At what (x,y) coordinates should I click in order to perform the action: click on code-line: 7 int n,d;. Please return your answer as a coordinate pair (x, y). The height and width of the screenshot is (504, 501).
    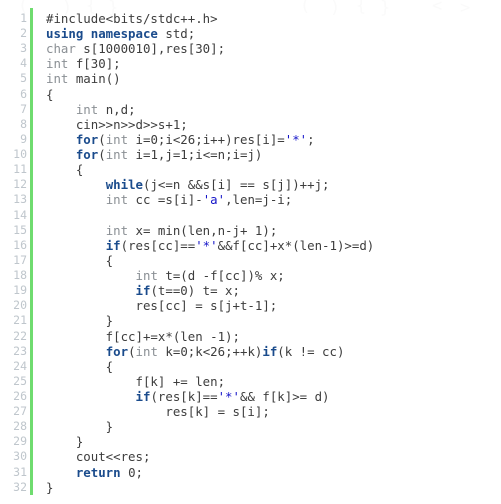
    Looking at the image, I should click on (250, 109).